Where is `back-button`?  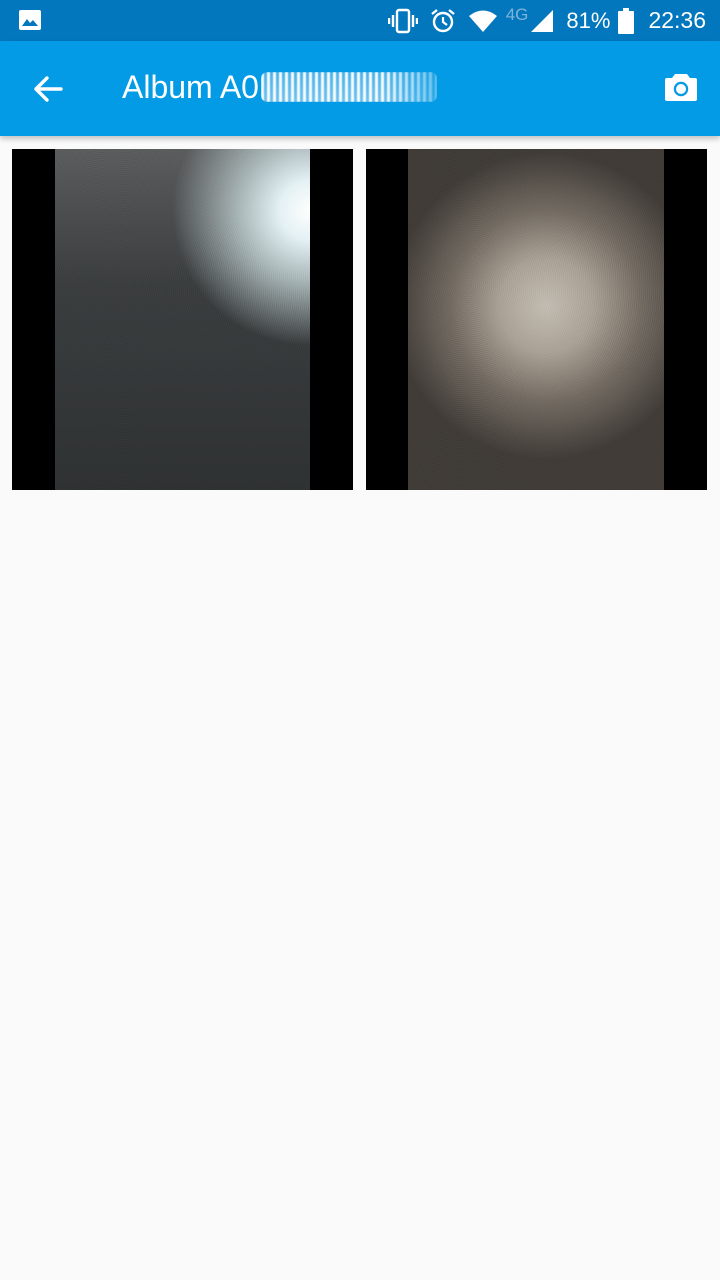
back-button is located at coordinates (48, 89).